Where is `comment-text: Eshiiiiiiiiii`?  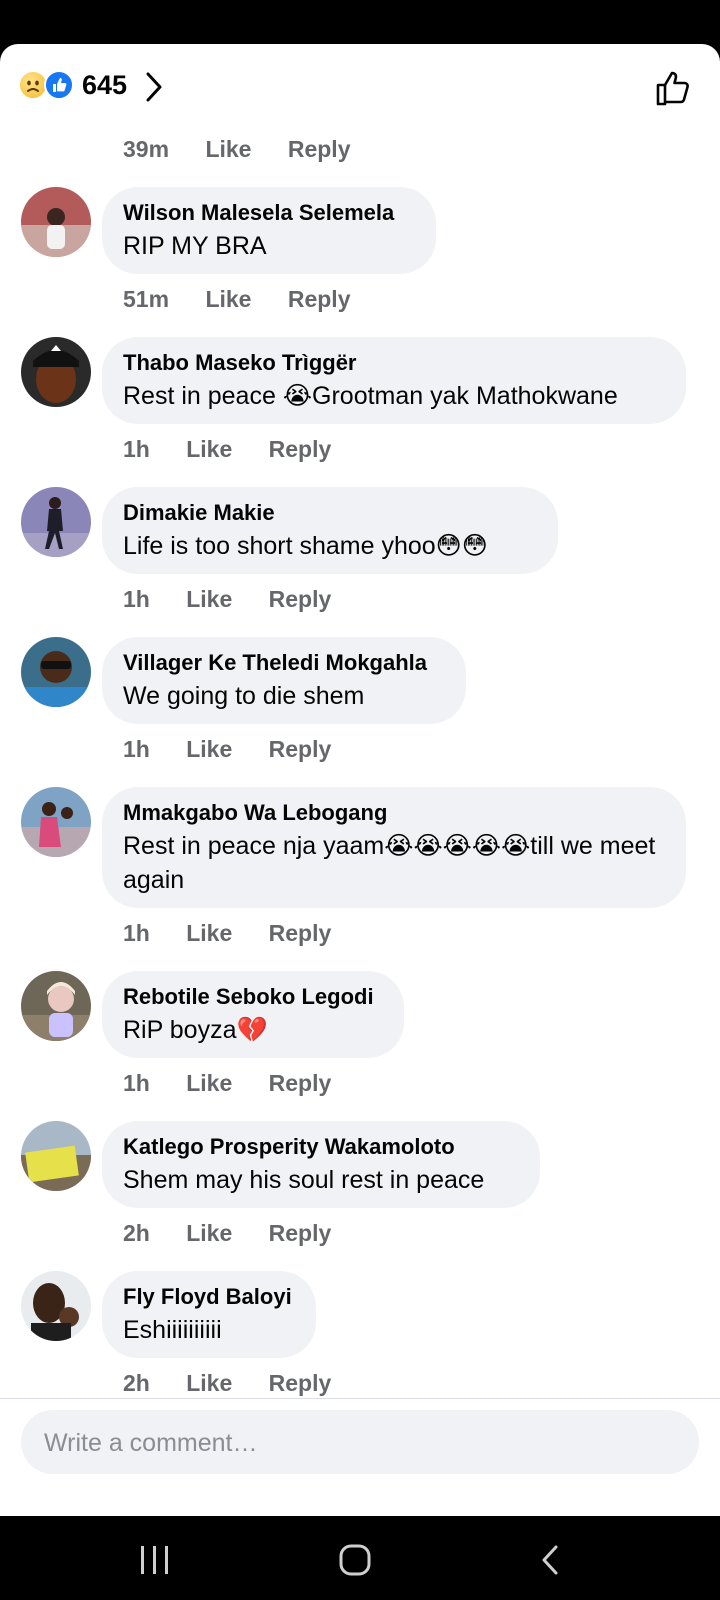 comment-text: Eshiiiiiiiiii is located at coordinates (172, 1330).